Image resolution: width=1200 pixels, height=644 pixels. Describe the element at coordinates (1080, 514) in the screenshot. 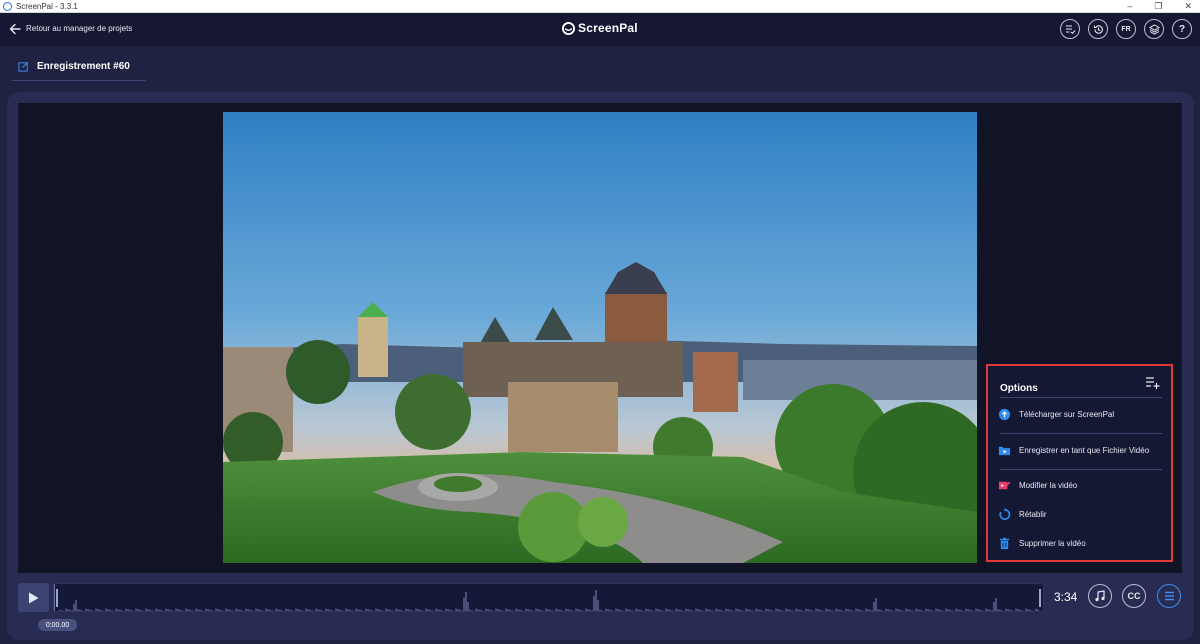

I see `restore-item: Rétablir` at that location.